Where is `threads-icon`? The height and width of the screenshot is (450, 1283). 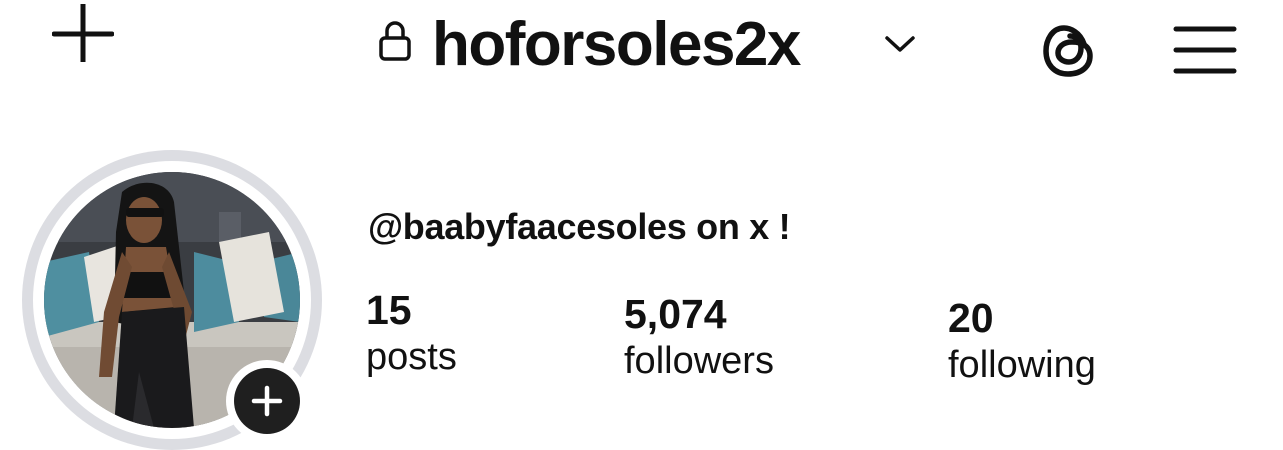
threads-icon is located at coordinates (1072, 51).